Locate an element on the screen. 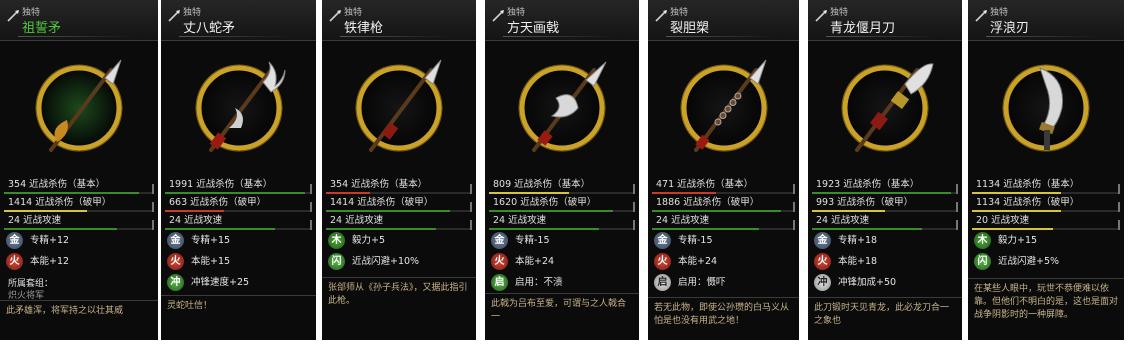 The height and width of the screenshot is (364, 1130). traits-list: 金专精+15 火本能+15 冲冲锋速度+25 is located at coordinates (239, 262).